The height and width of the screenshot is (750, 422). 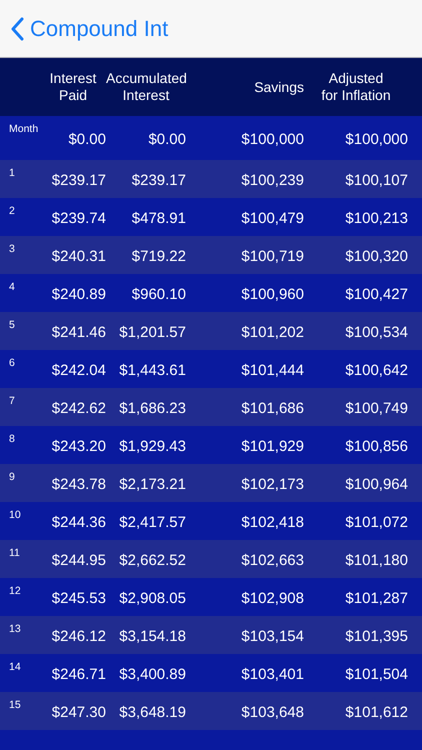 What do you see at coordinates (14, 553) in the screenshot?
I see `month-label: 11` at bounding box center [14, 553].